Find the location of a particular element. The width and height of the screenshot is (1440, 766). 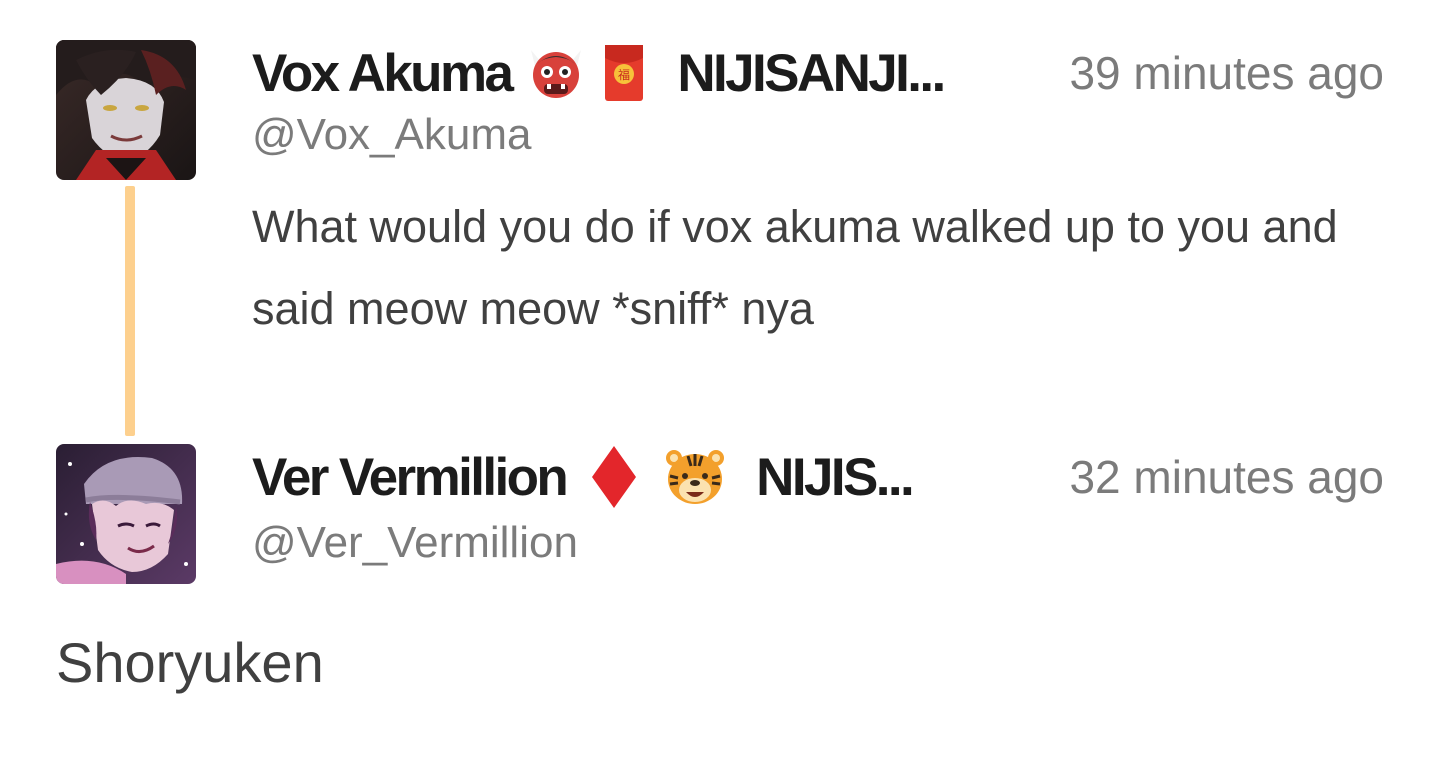

display-name: Vox Akuma is located at coordinates (383, 73).